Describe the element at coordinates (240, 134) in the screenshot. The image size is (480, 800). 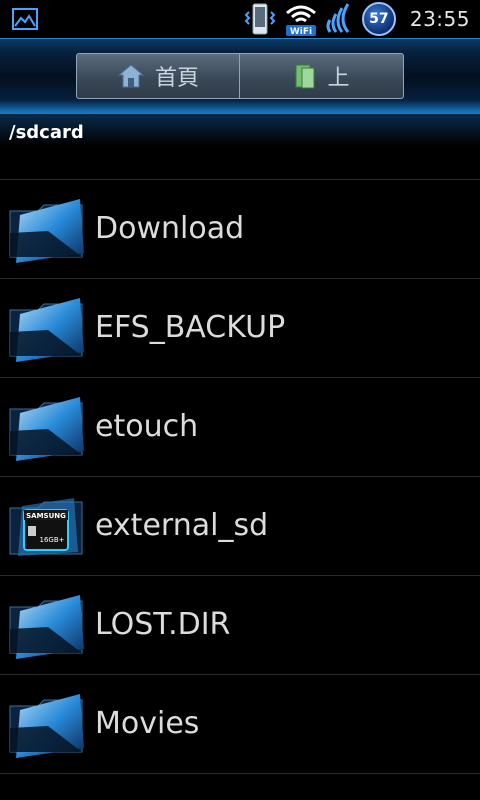
I see `path-bar: /sdcard` at that location.